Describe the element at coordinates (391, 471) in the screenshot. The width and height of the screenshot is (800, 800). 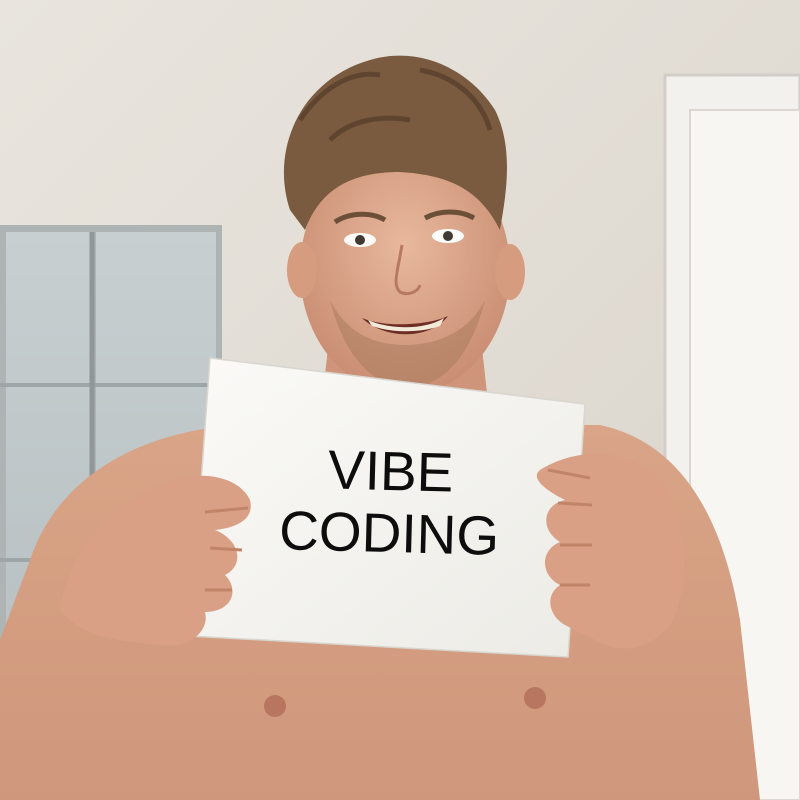
I see `sign-line-1: VIBE` at that location.